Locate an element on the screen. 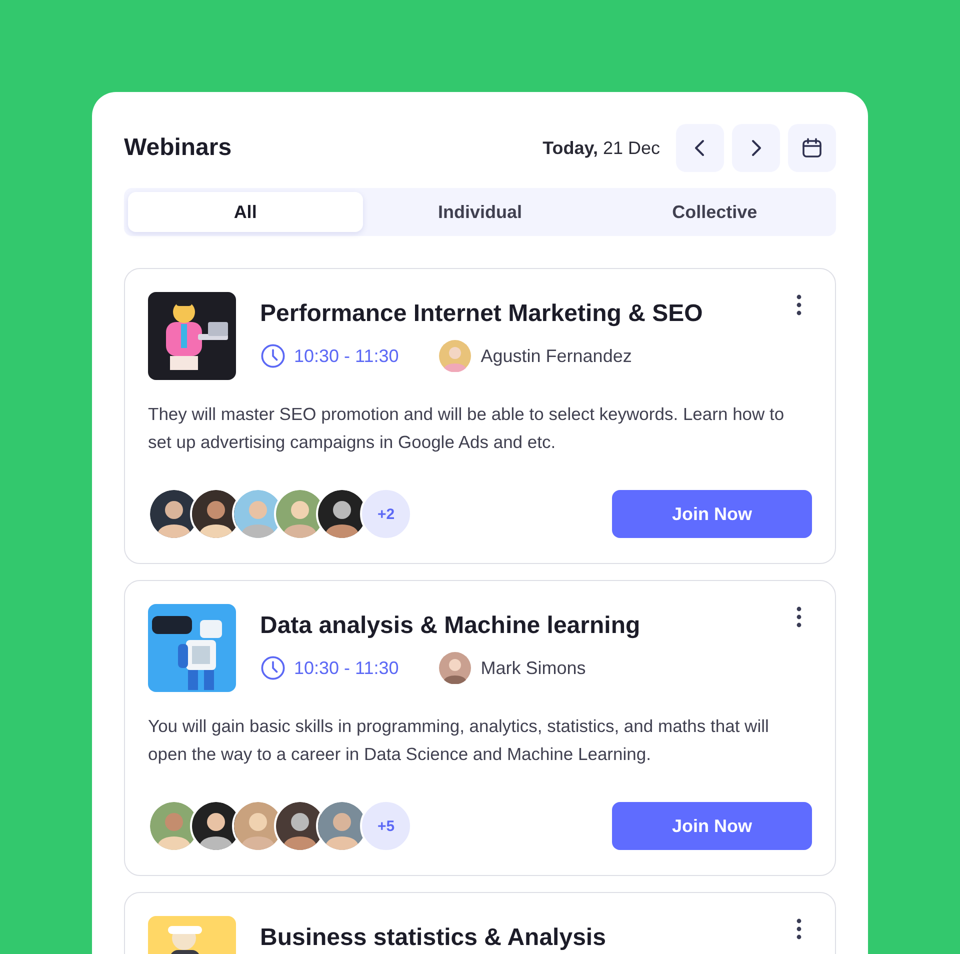 Image resolution: width=960 pixels, height=954 pixels. calendar-icon is located at coordinates (812, 148).